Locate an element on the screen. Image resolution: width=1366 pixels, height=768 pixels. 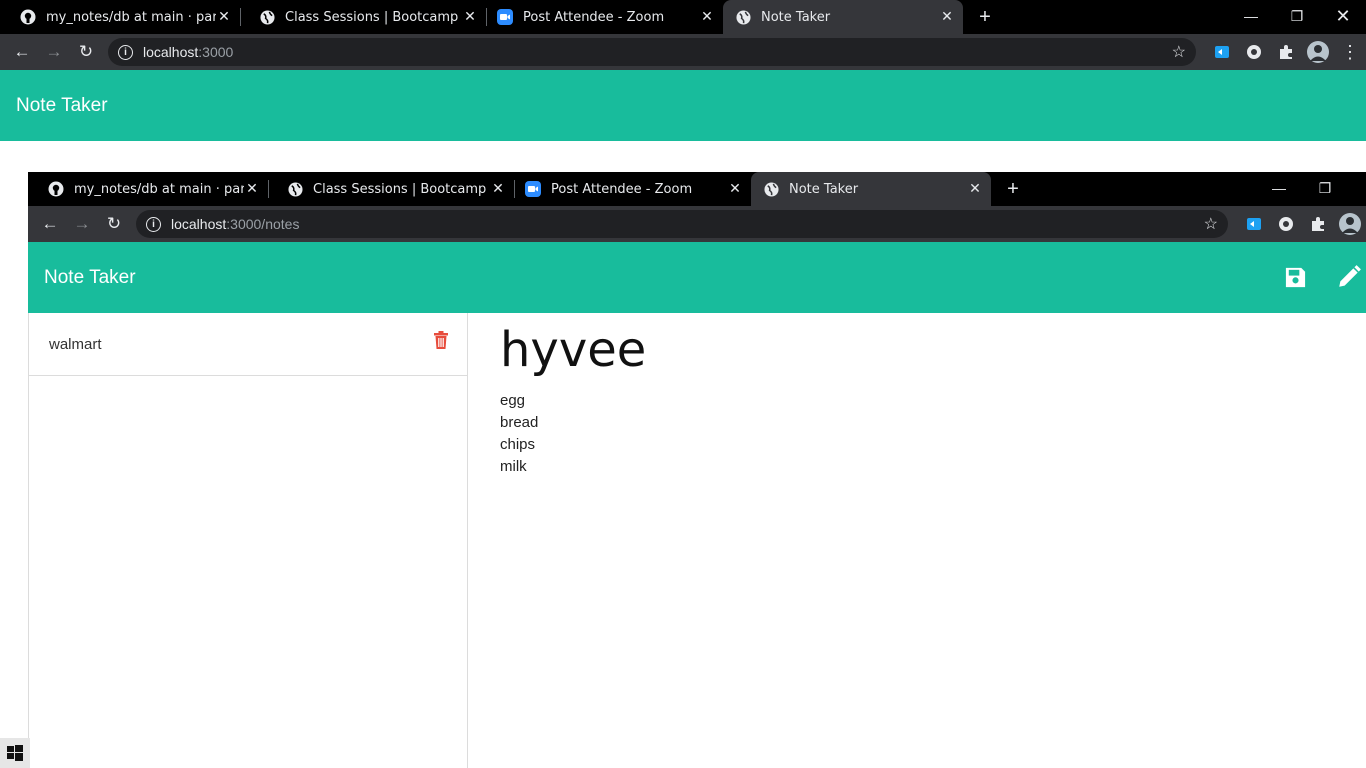
new-note-pencil-icon is located at coordinates (1349, 279).